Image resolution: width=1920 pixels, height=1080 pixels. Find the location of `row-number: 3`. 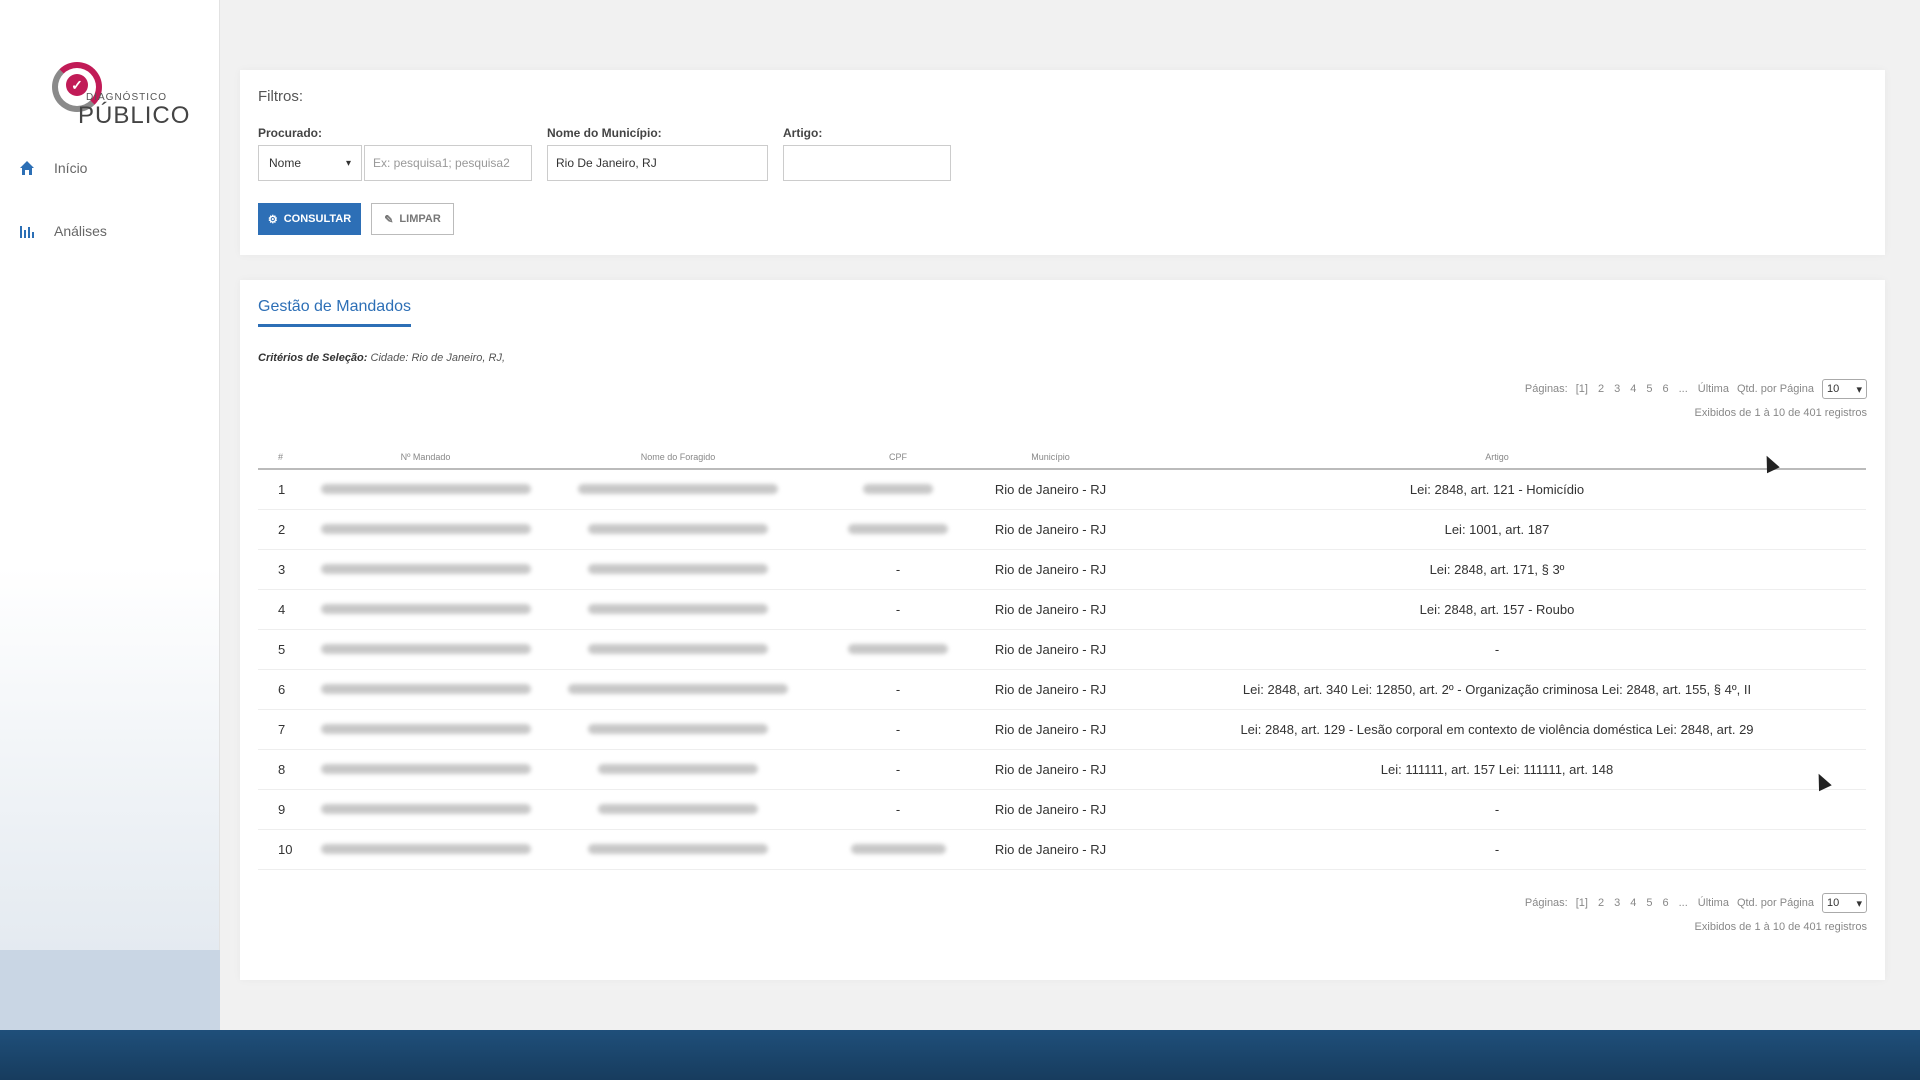

row-number: 3 is located at coordinates (288, 569).